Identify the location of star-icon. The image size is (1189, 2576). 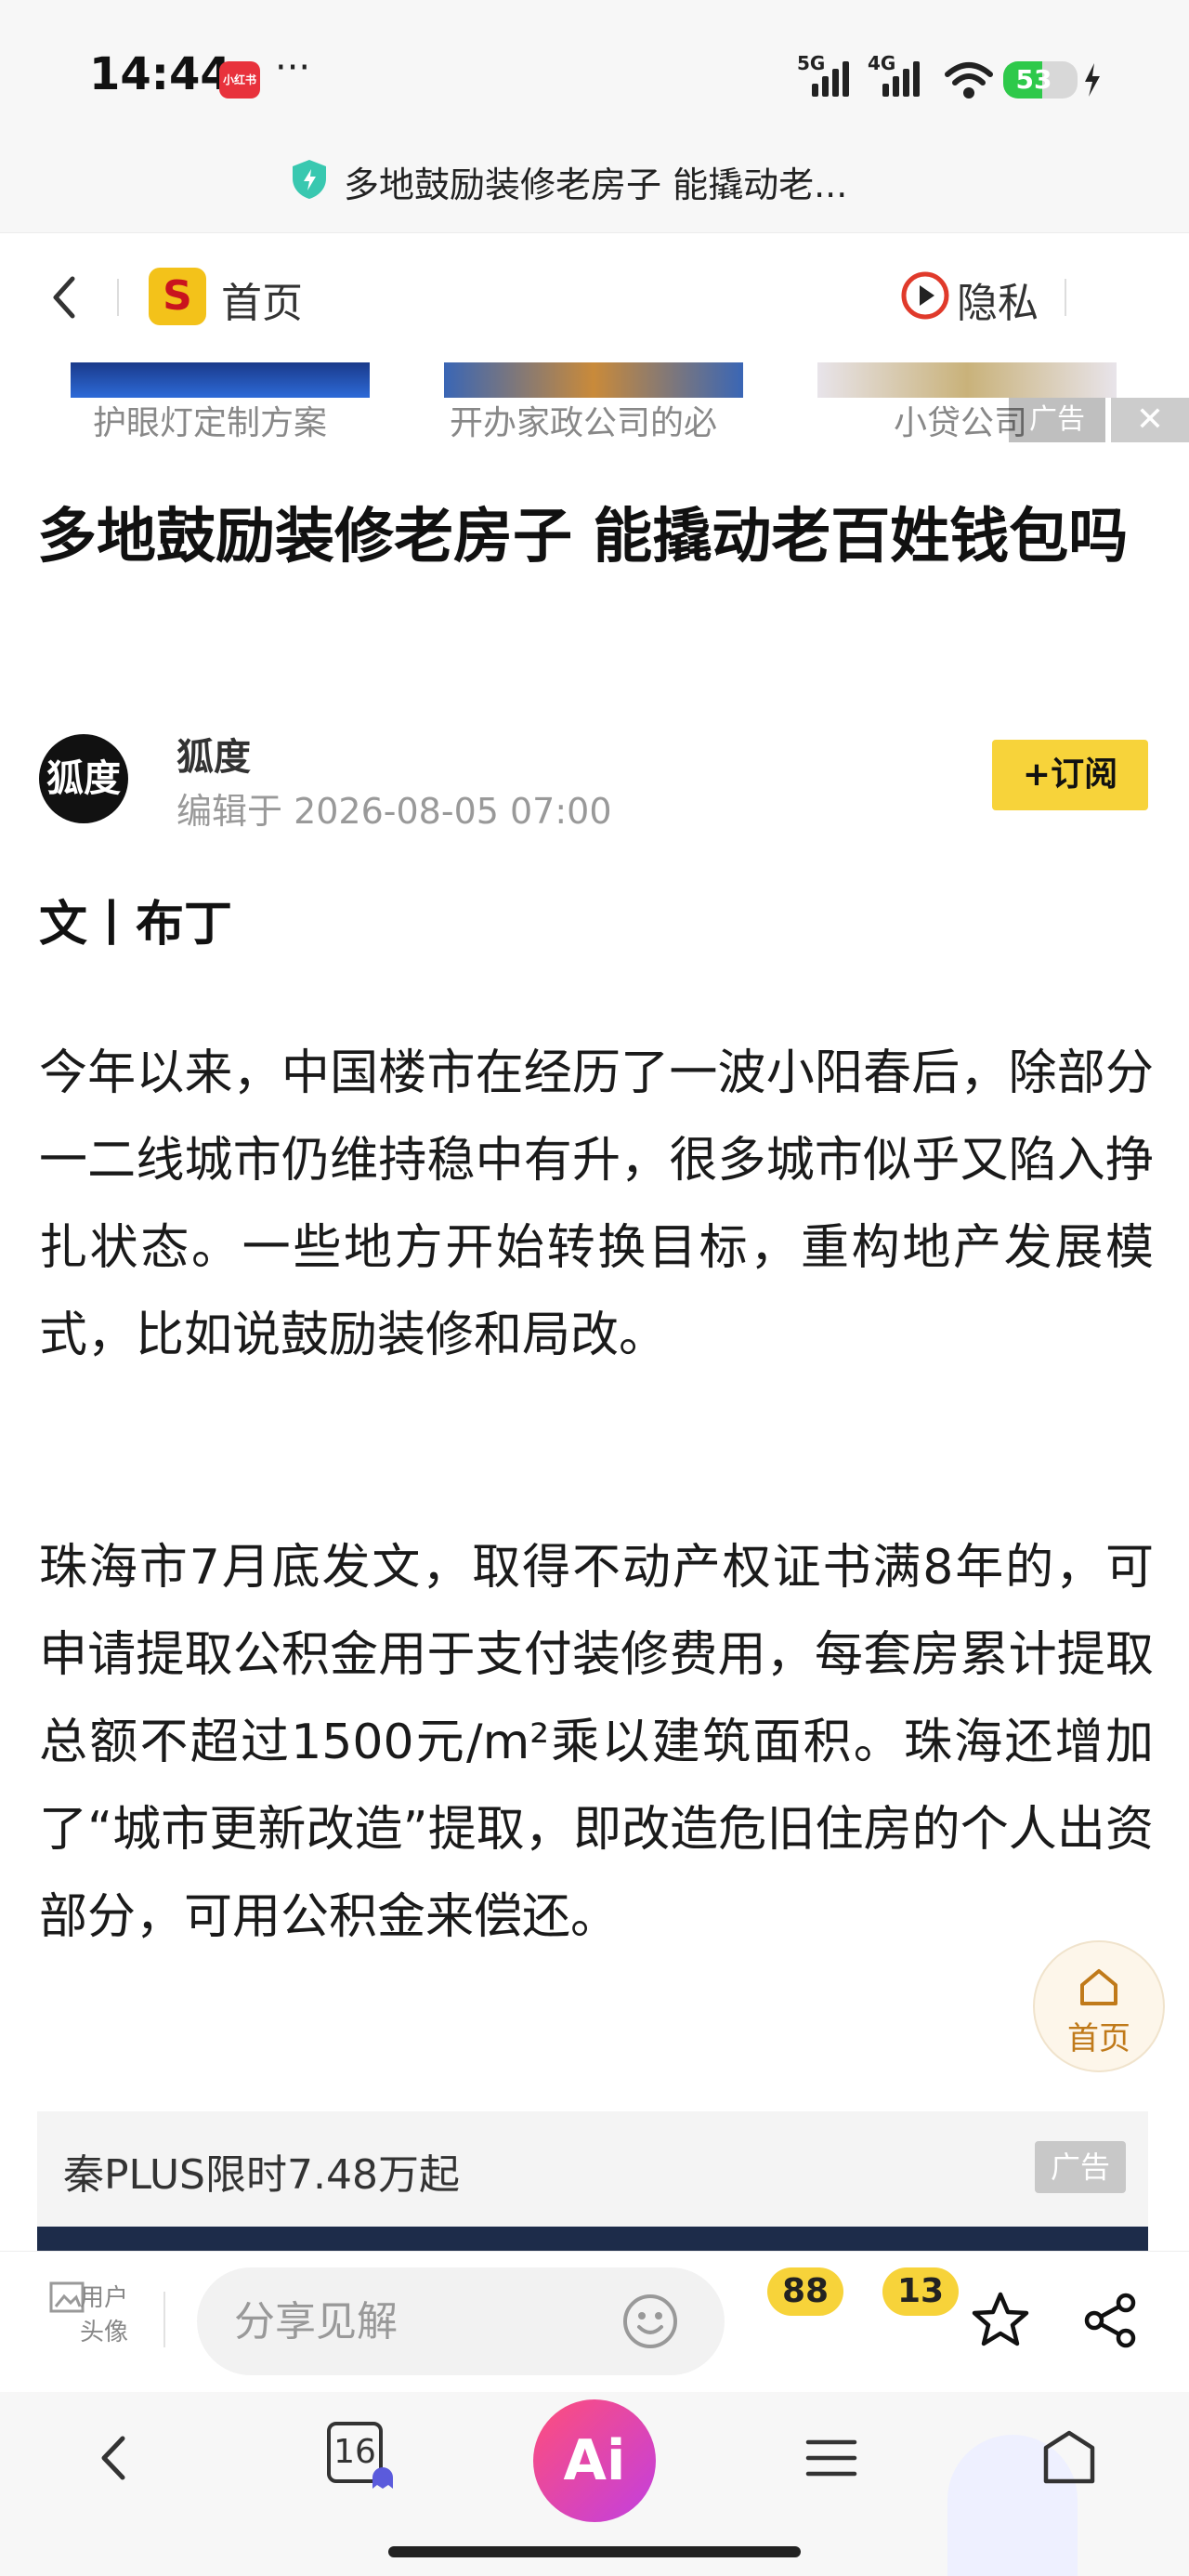
(1000, 2320).